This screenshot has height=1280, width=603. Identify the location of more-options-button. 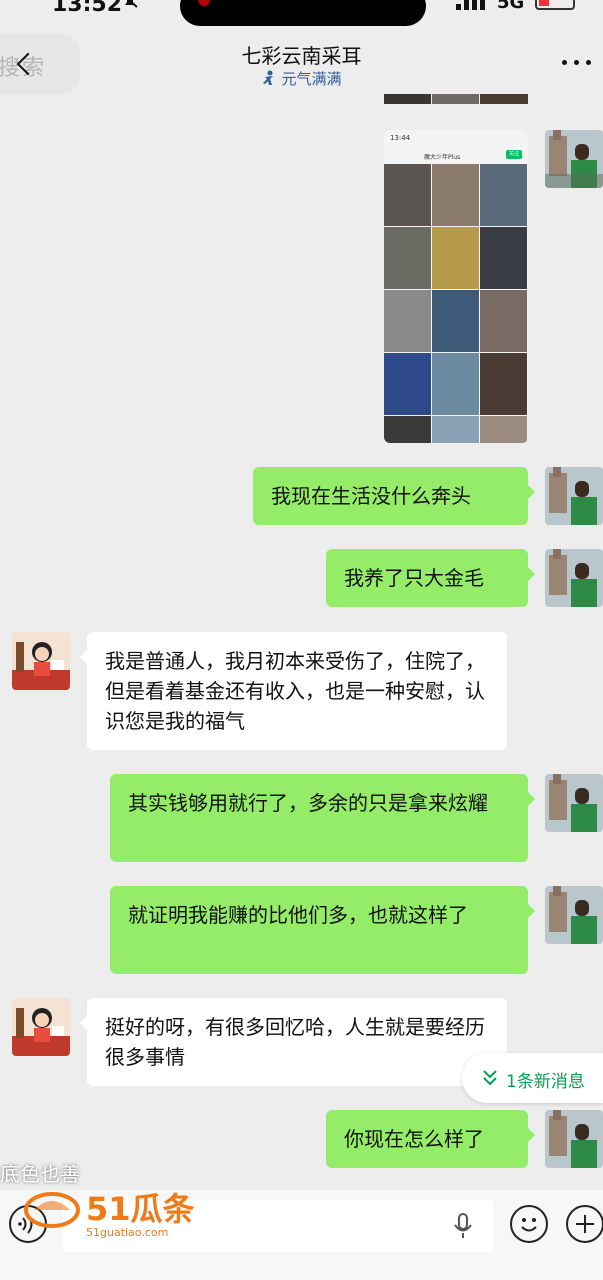
(577, 62).